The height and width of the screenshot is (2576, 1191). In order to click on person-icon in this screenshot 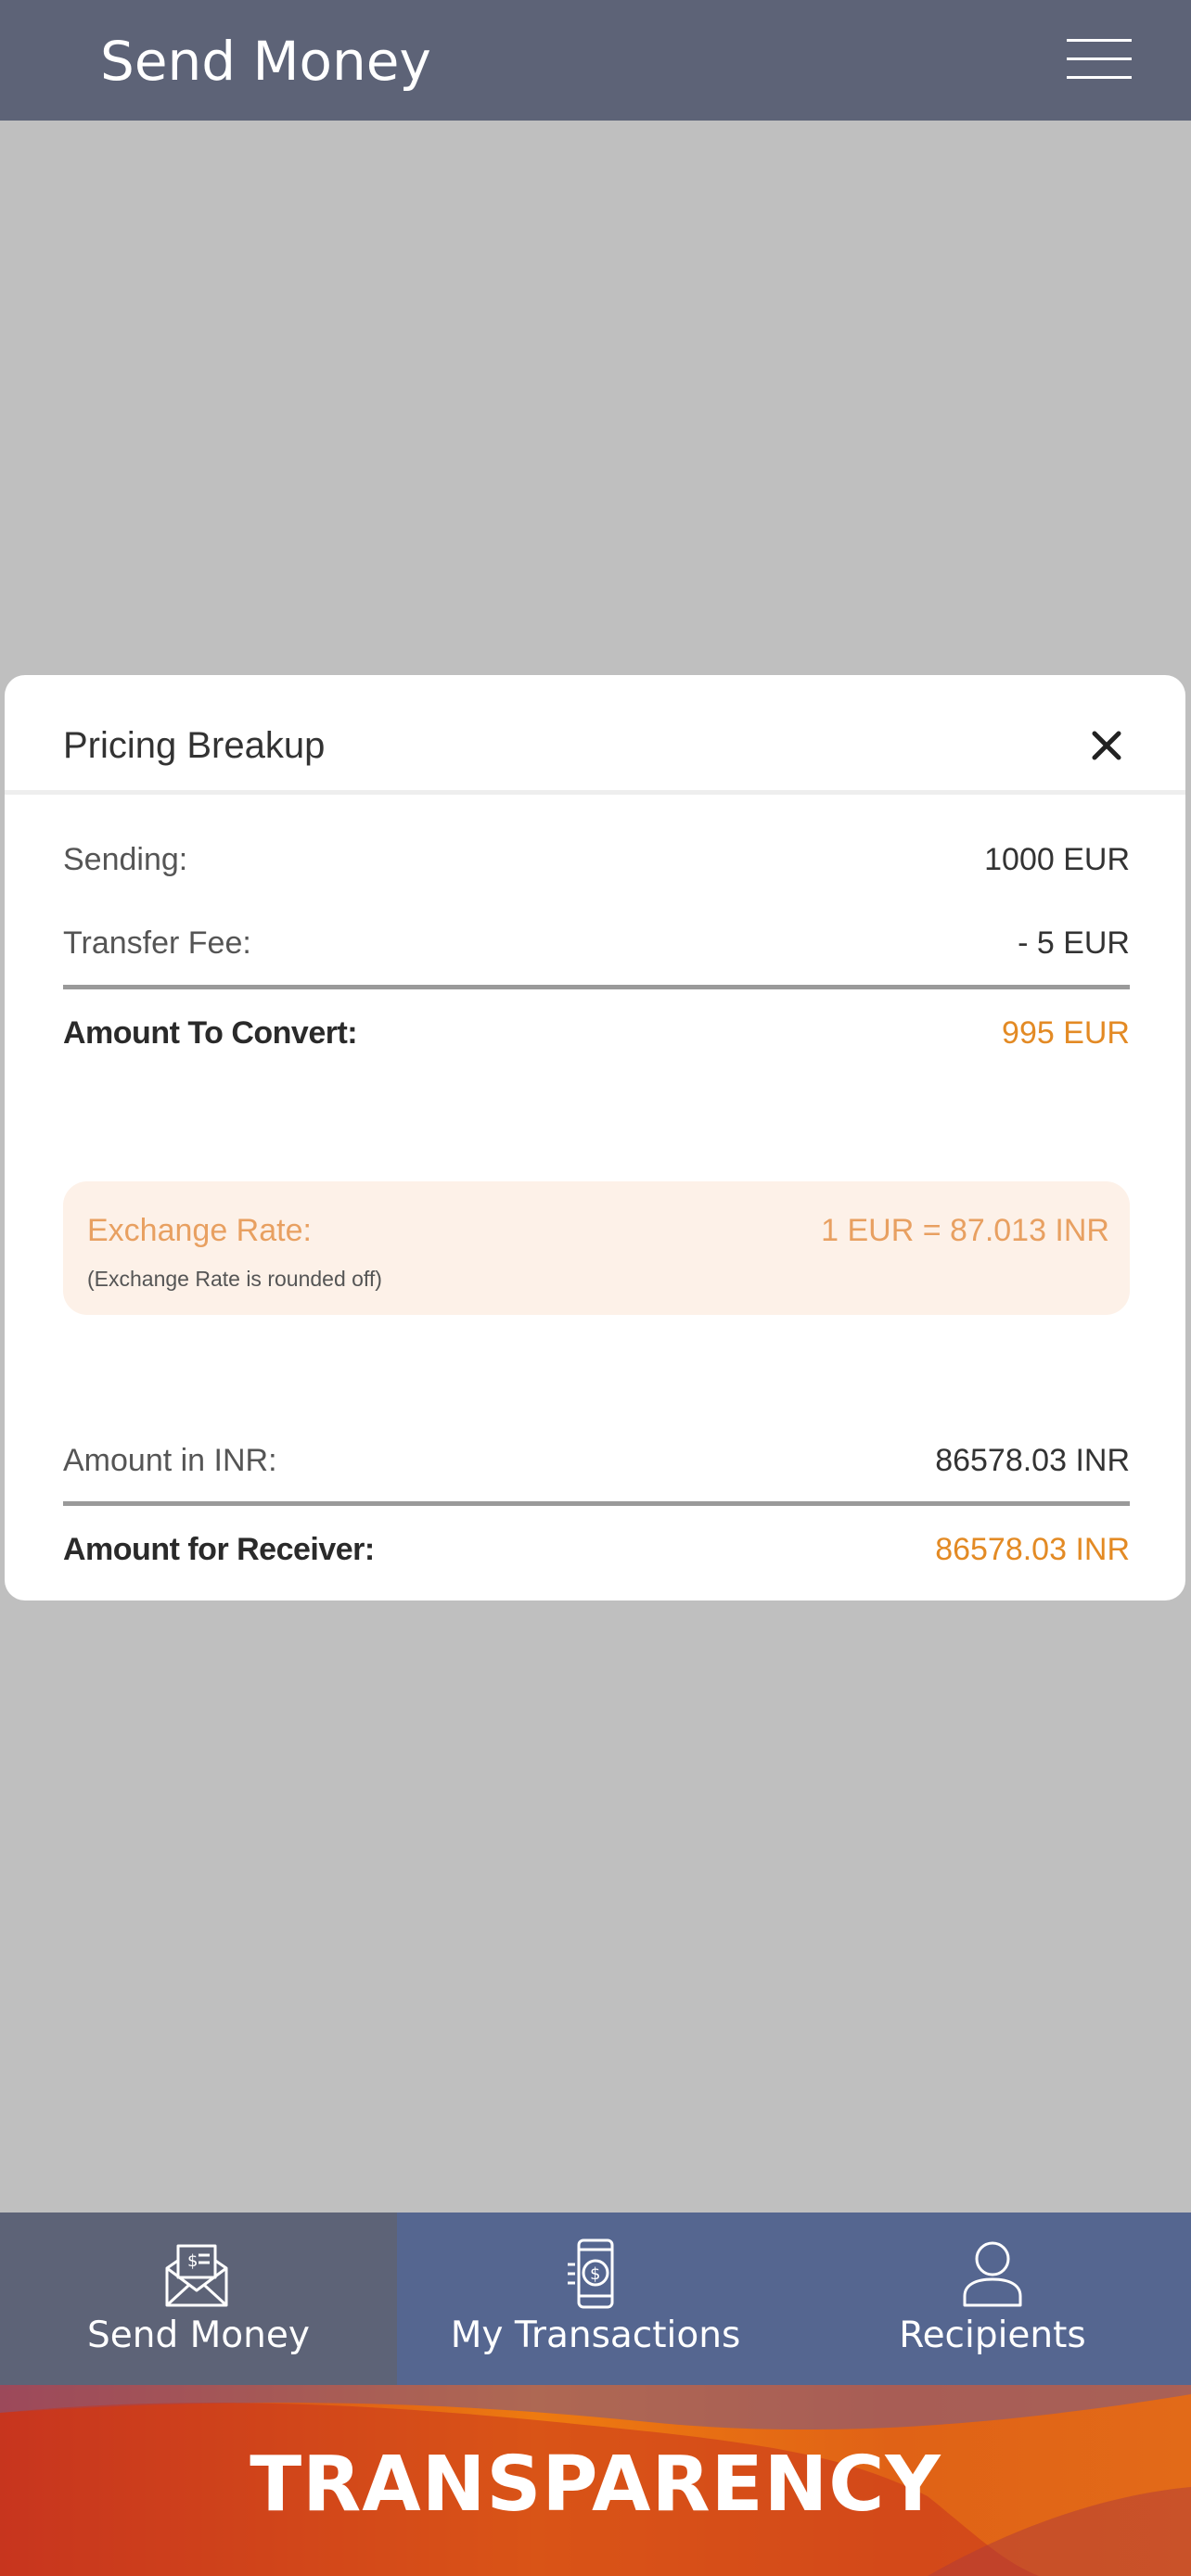, I will do `click(992, 2274)`.